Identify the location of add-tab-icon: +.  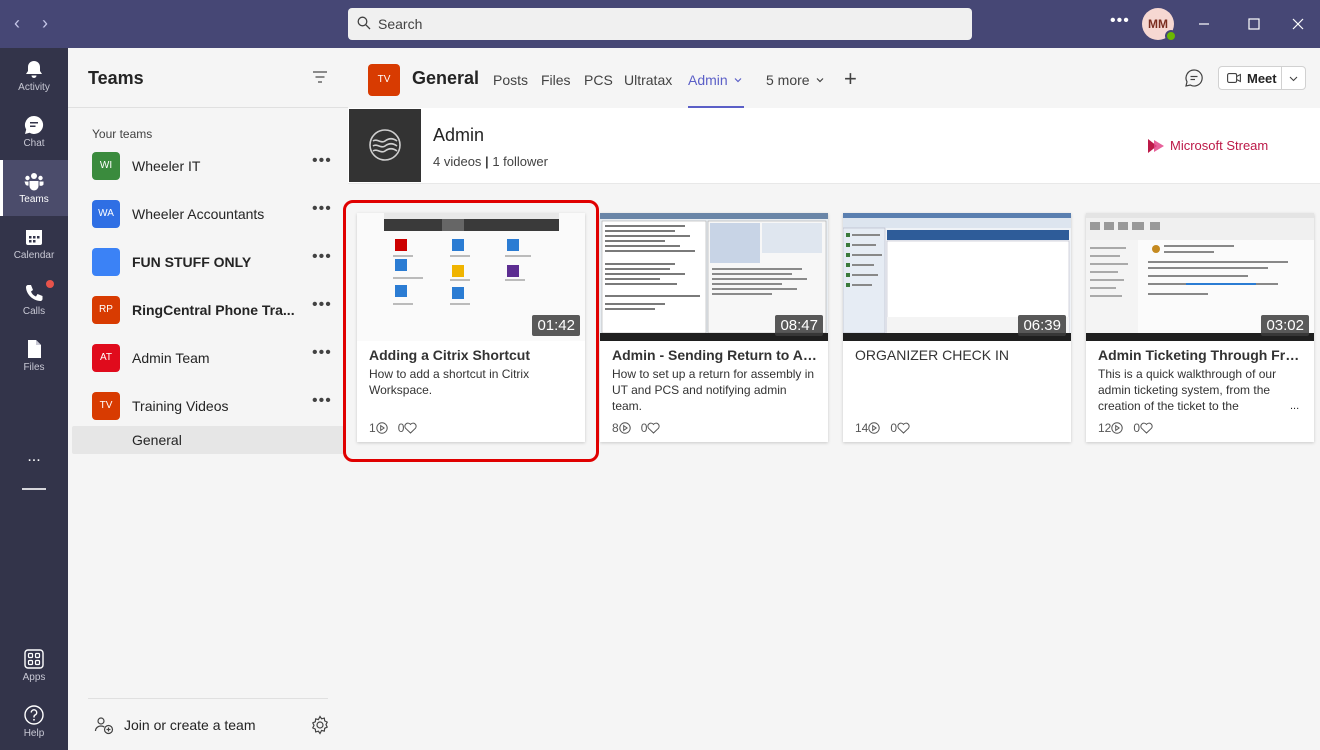
(850, 79).